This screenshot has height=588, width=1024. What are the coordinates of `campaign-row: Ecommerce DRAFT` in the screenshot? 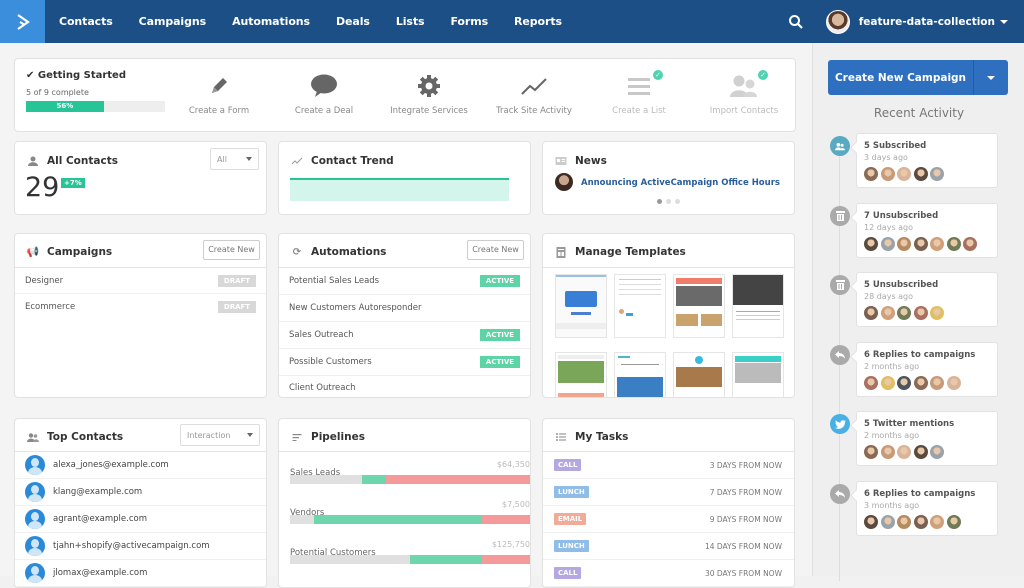 It's located at (140, 307).